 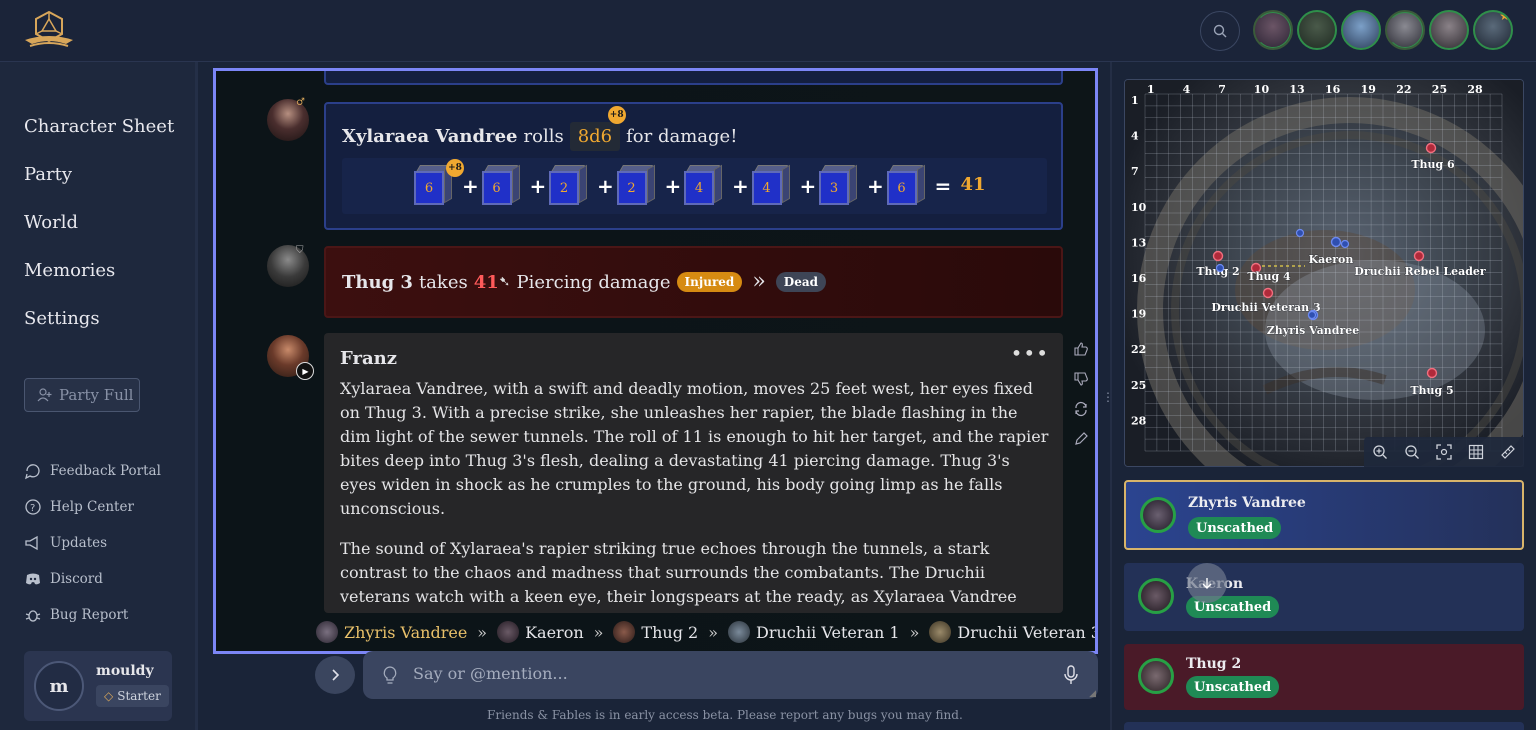 I want to click on damage-verb: takes, so click(x=443, y=282).